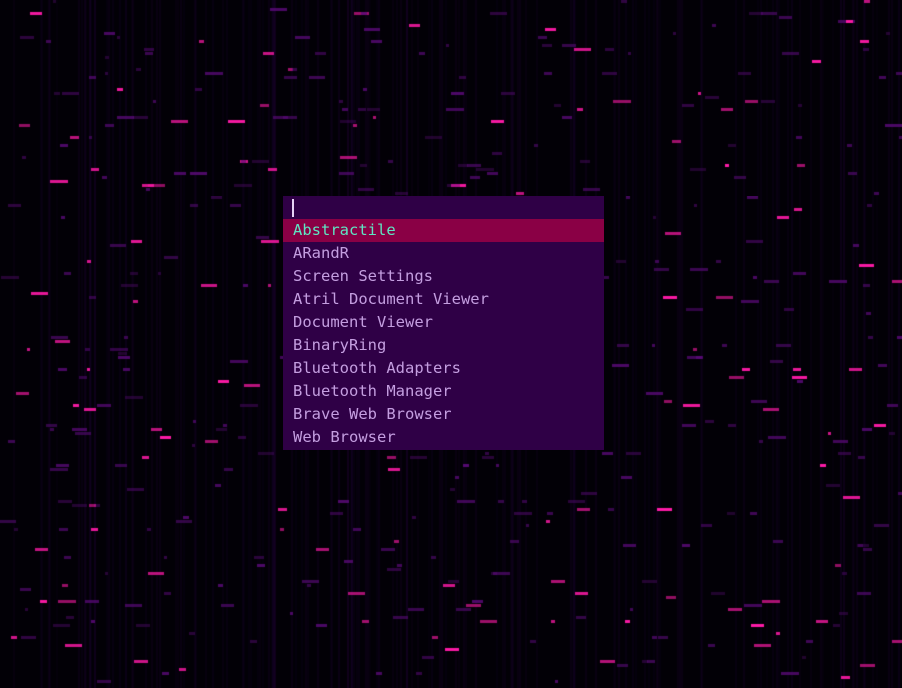 This screenshot has height=688, width=902. What do you see at coordinates (443, 368) in the screenshot?
I see `result-item: Bluetooth Adapters` at bounding box center [443, 368].